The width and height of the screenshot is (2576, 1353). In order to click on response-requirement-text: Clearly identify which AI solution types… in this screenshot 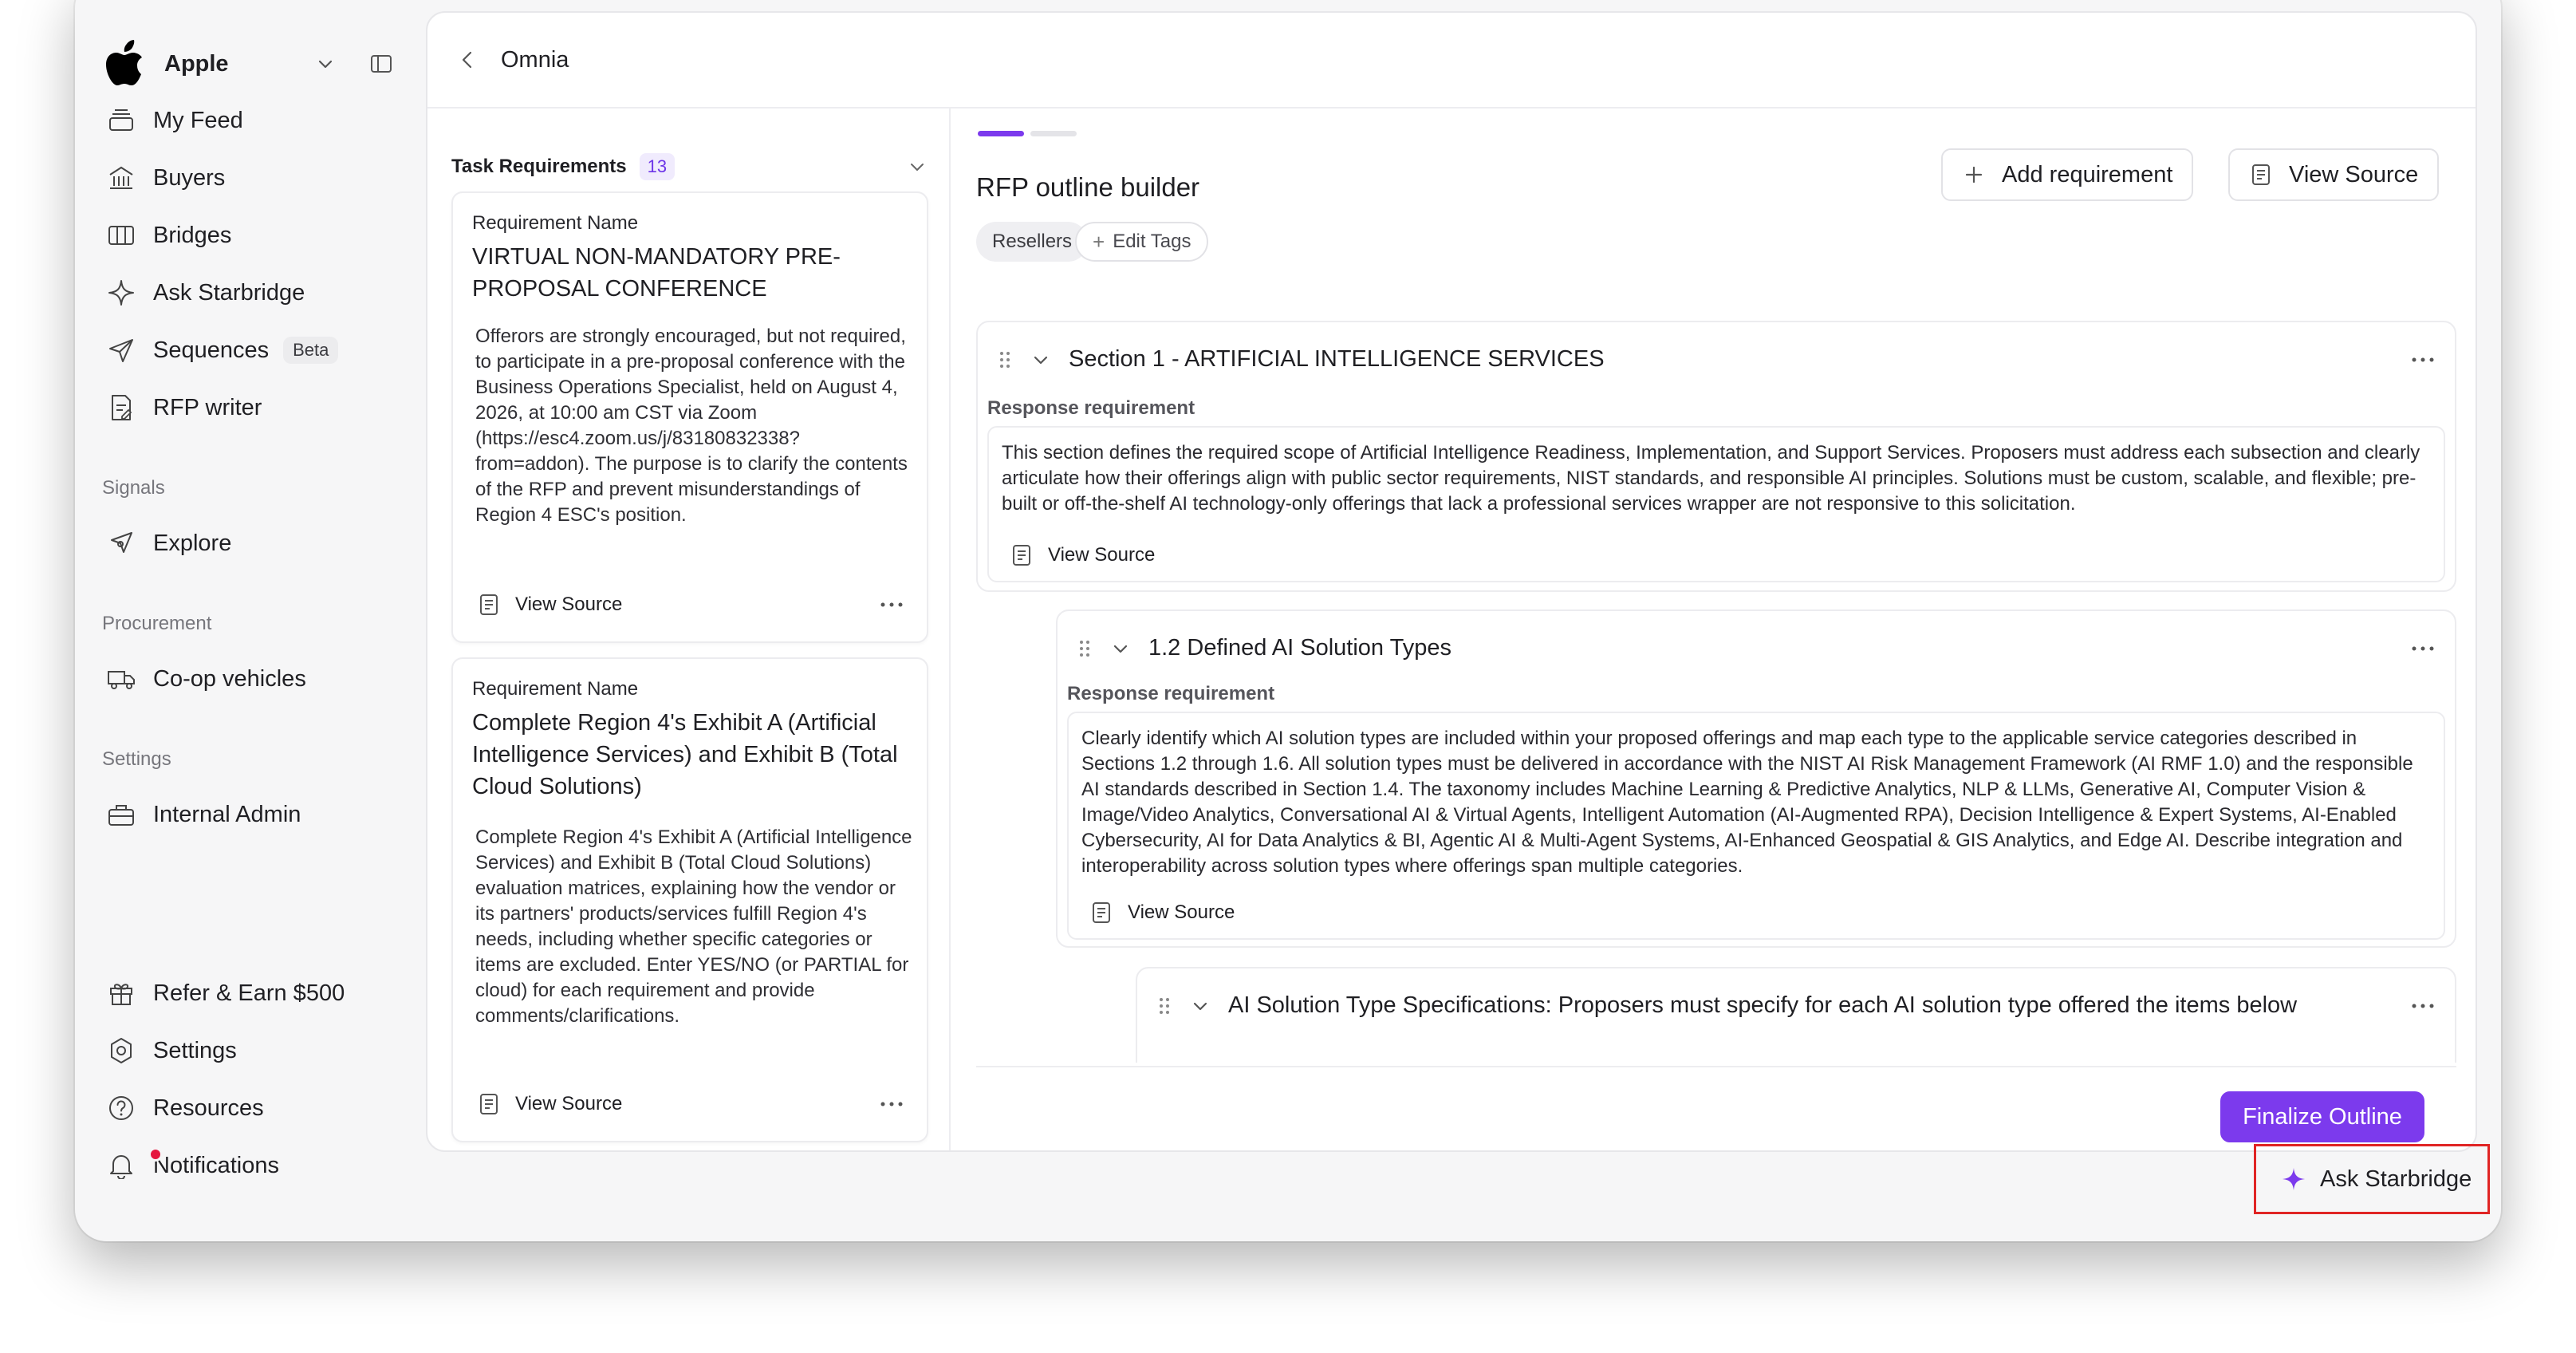, I will do `click(1747, 802)`.